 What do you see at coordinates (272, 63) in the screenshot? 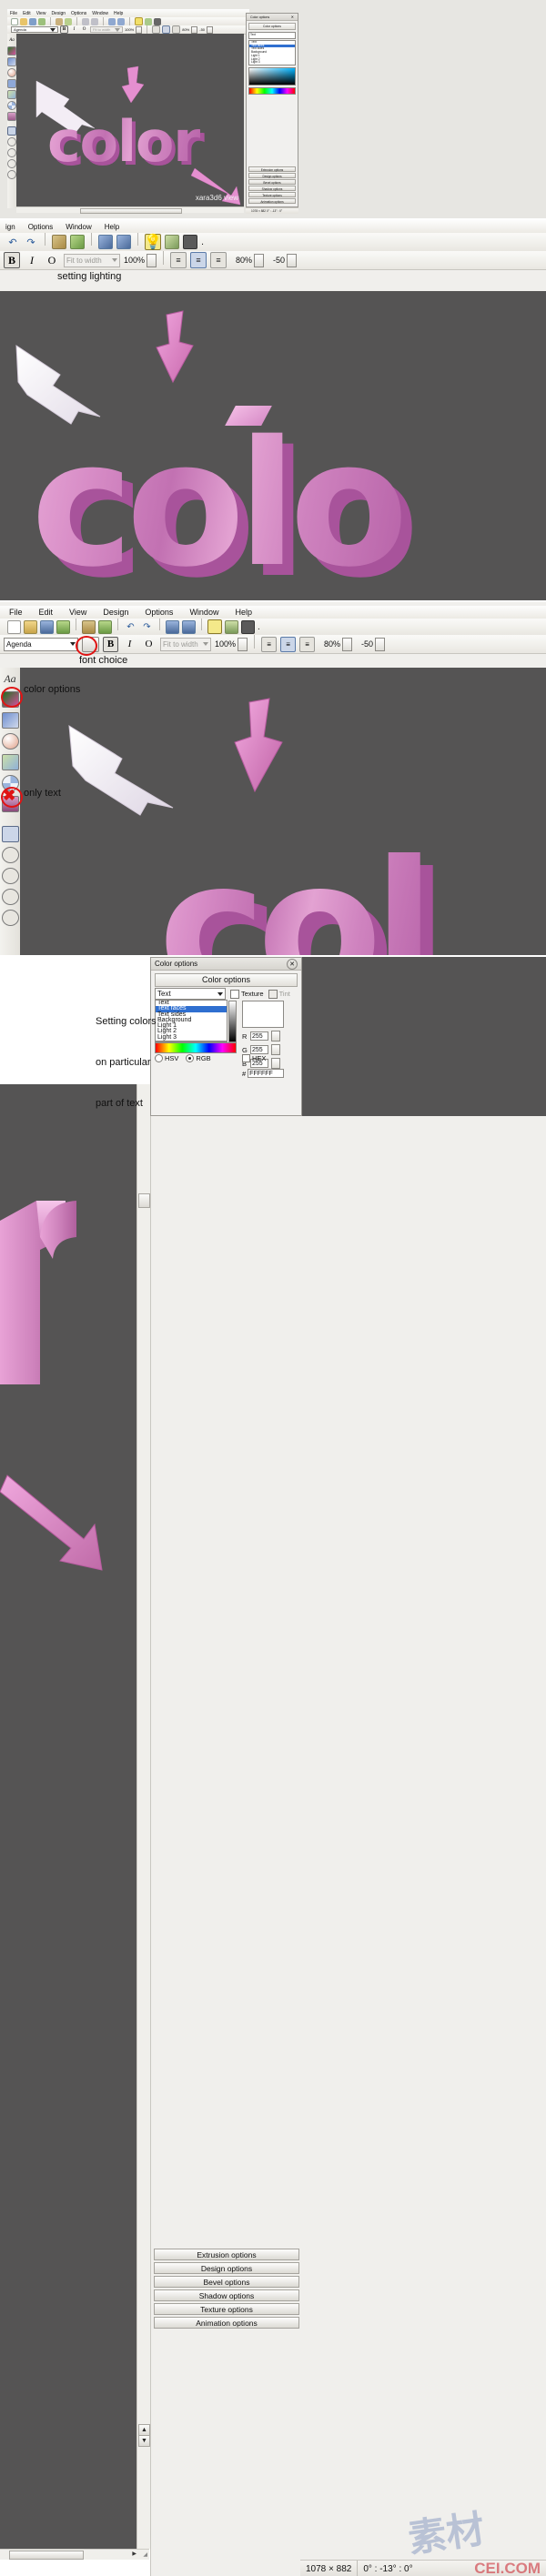
I see `list-item: Light 3` at bounding box center [272, 63].